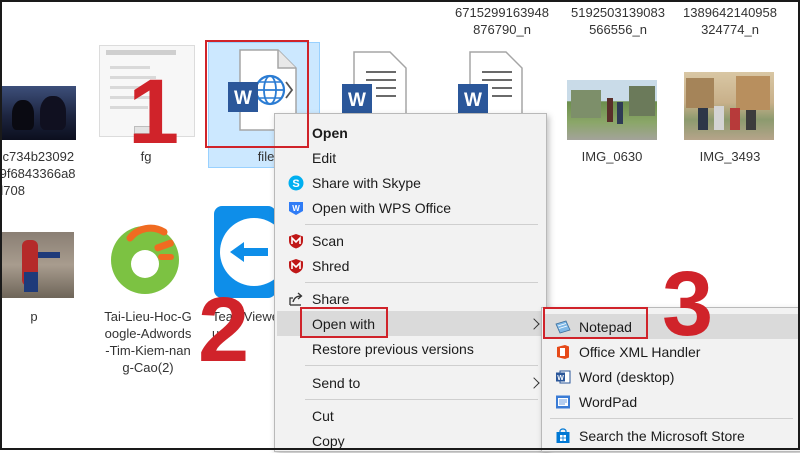 This screenshot has height=453, width=800. Describe the element at coordinates (224, 330) in the screenshot. I see `step-2-number: 2` at that location.